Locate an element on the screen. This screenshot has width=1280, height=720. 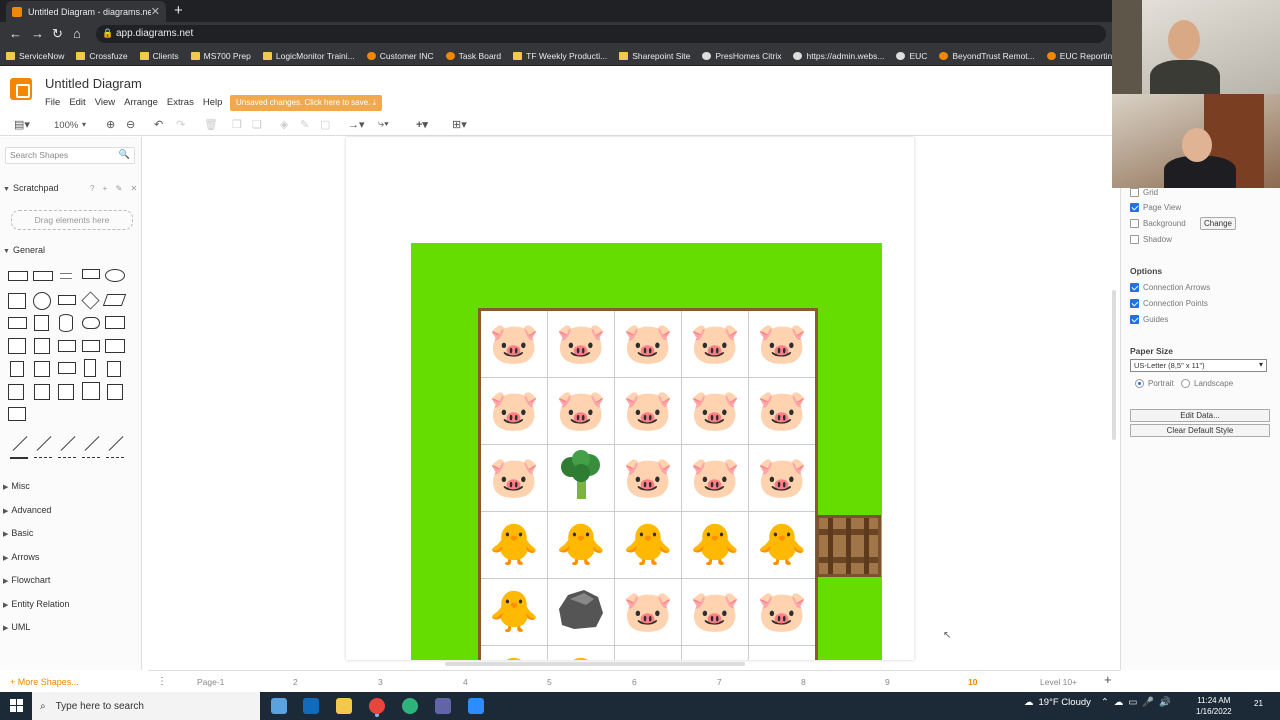
pages-menu-icon: ⋮ is located at coordinates (162, 681).